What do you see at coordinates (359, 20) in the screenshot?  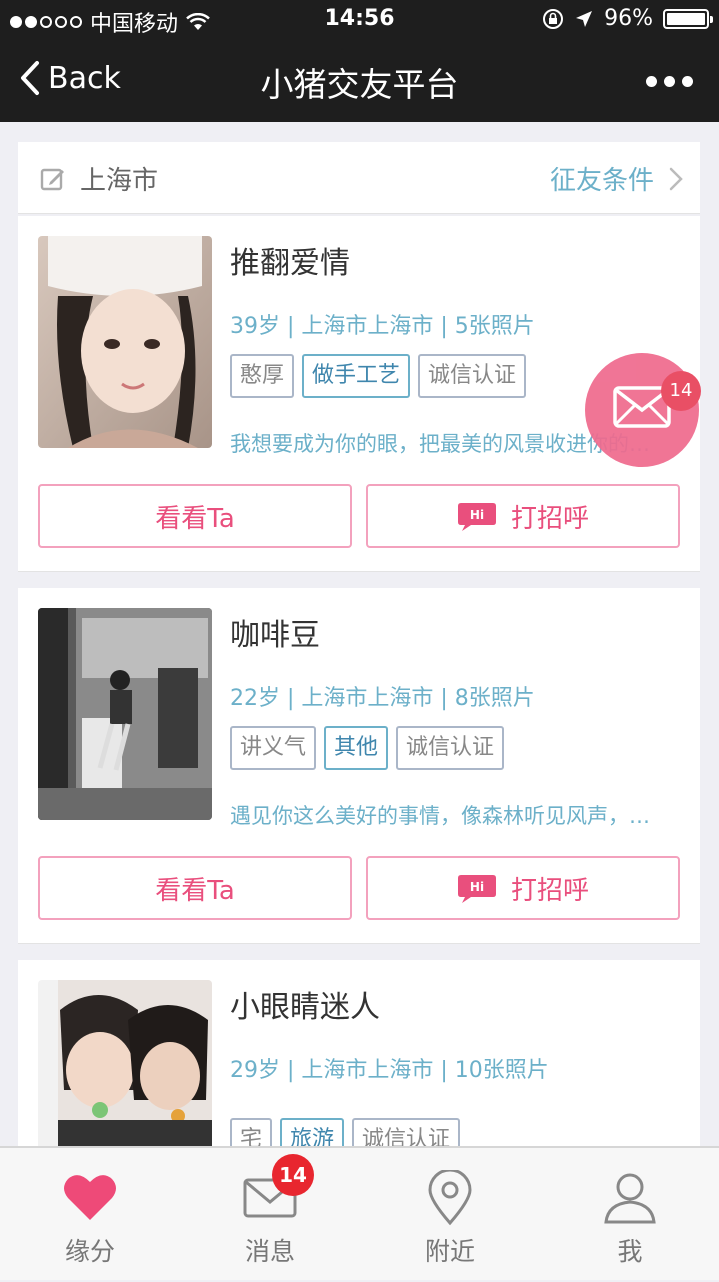 I see `status-bar: 中国移动 14:56 96%` at bounding box center [359, 20].